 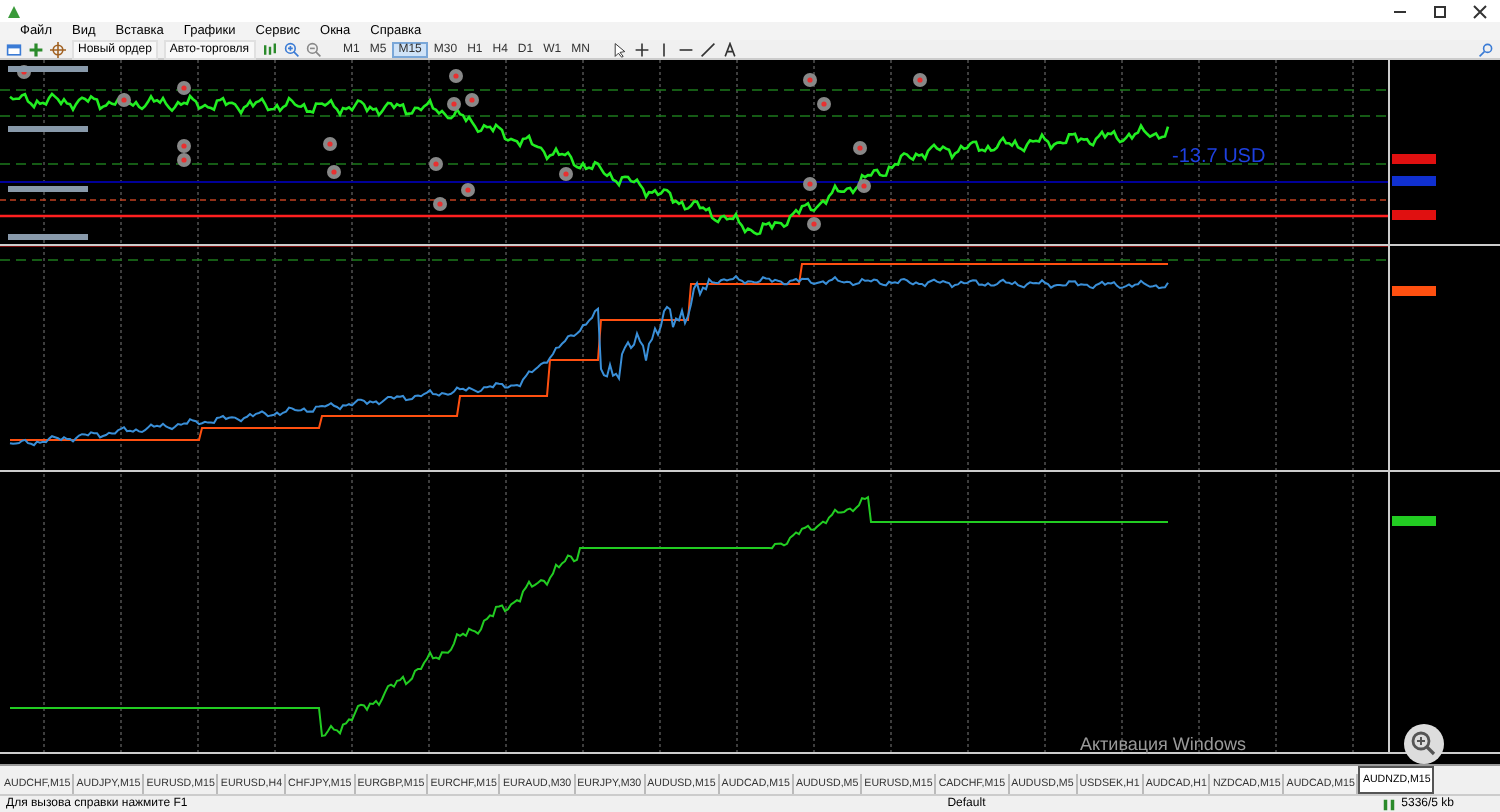 I want to click on search-icon, so click(x=1486, y=49).